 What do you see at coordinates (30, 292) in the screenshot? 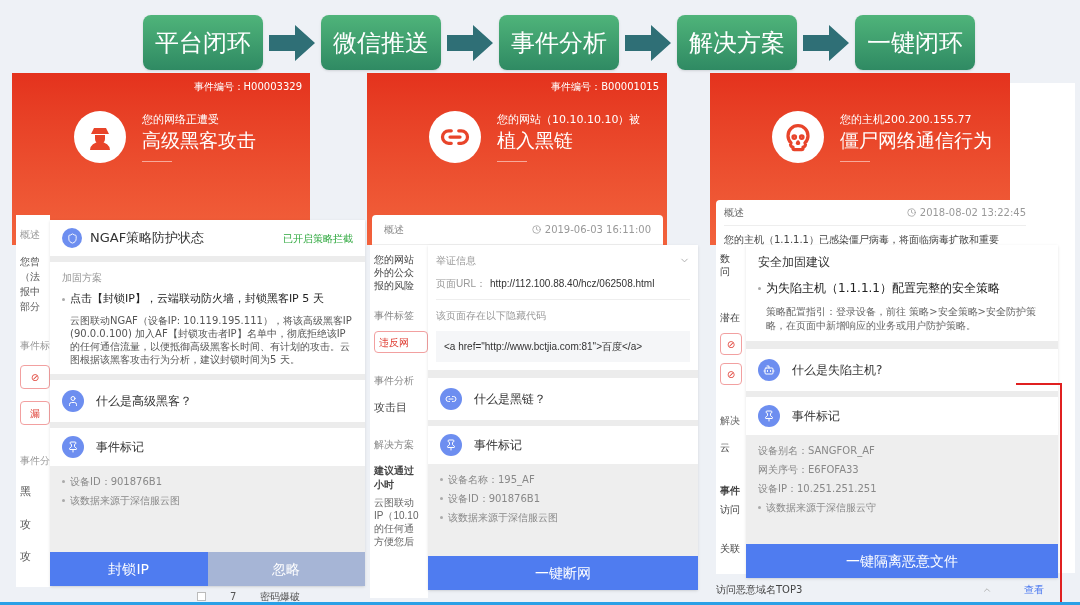
I see `summary-fragment: 报中` at bounding box center [30, 292].